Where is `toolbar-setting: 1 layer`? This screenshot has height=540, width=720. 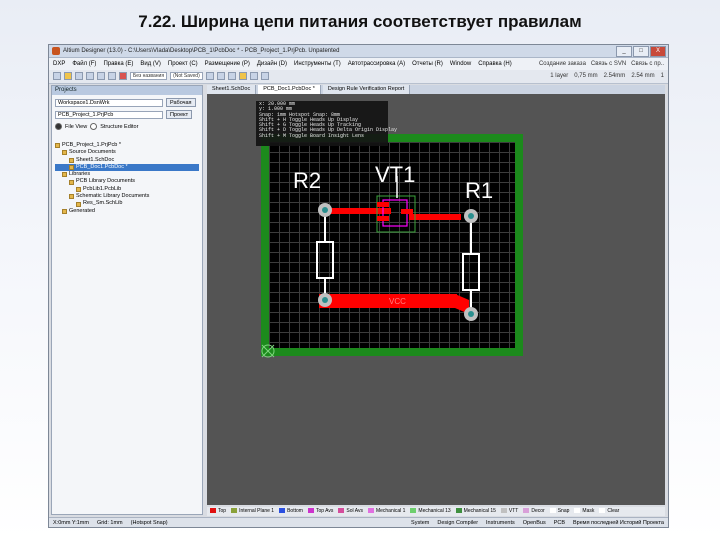 toolbar-setting: 1 layer is located at coordinates (559, 76).